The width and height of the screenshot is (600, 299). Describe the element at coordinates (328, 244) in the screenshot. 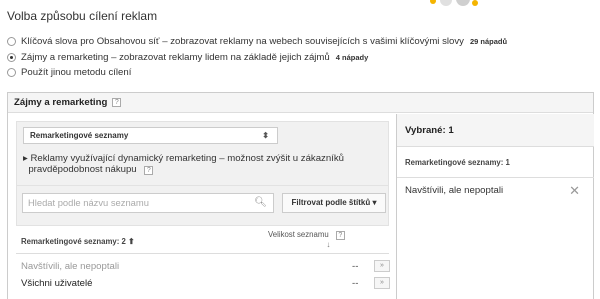

I see `sort-down-icon: ↓` at that location.